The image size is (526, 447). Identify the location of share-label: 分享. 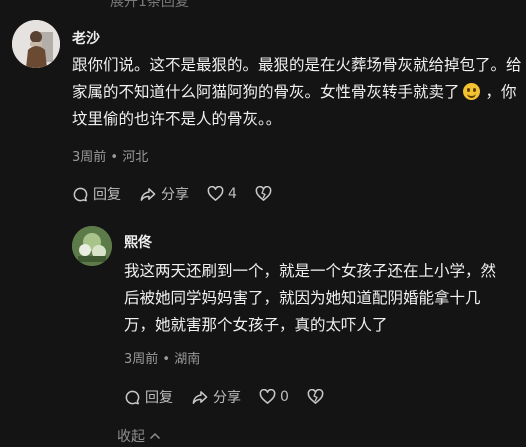
(175, 195).